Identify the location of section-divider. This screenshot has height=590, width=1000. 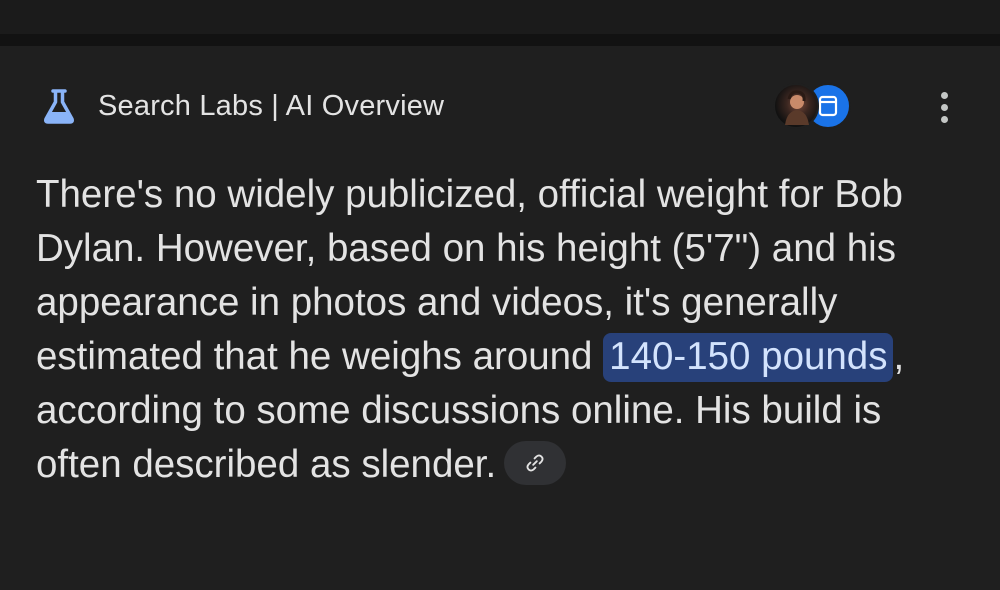
(500, 40).